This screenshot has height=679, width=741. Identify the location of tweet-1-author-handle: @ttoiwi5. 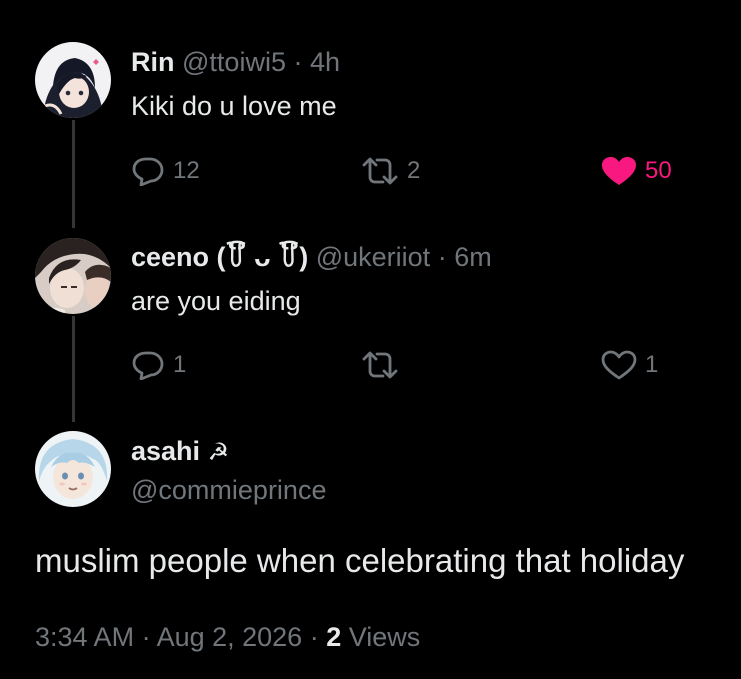
(234, 62).